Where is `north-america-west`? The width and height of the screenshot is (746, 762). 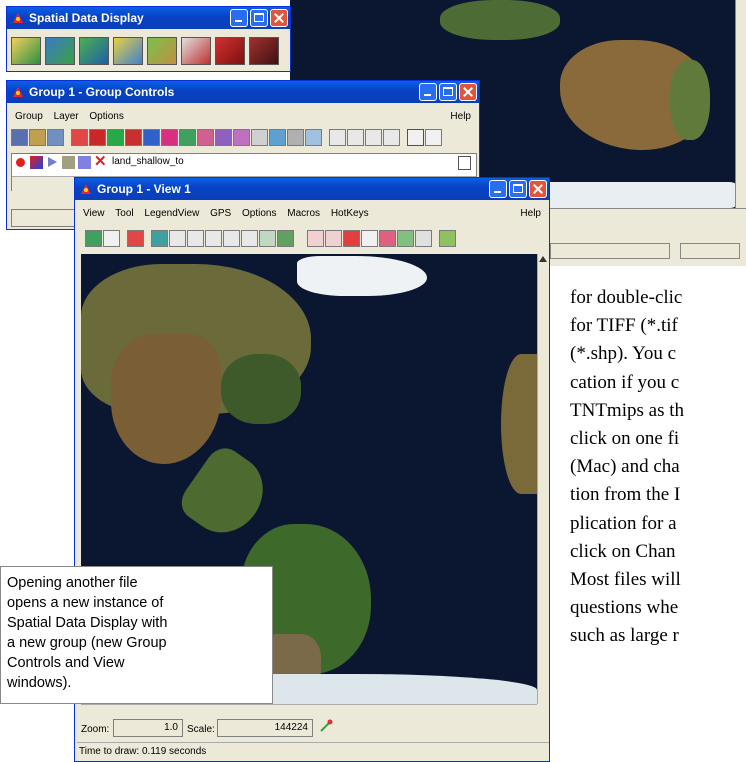 north-america-west is located at coordinates (166, 399).